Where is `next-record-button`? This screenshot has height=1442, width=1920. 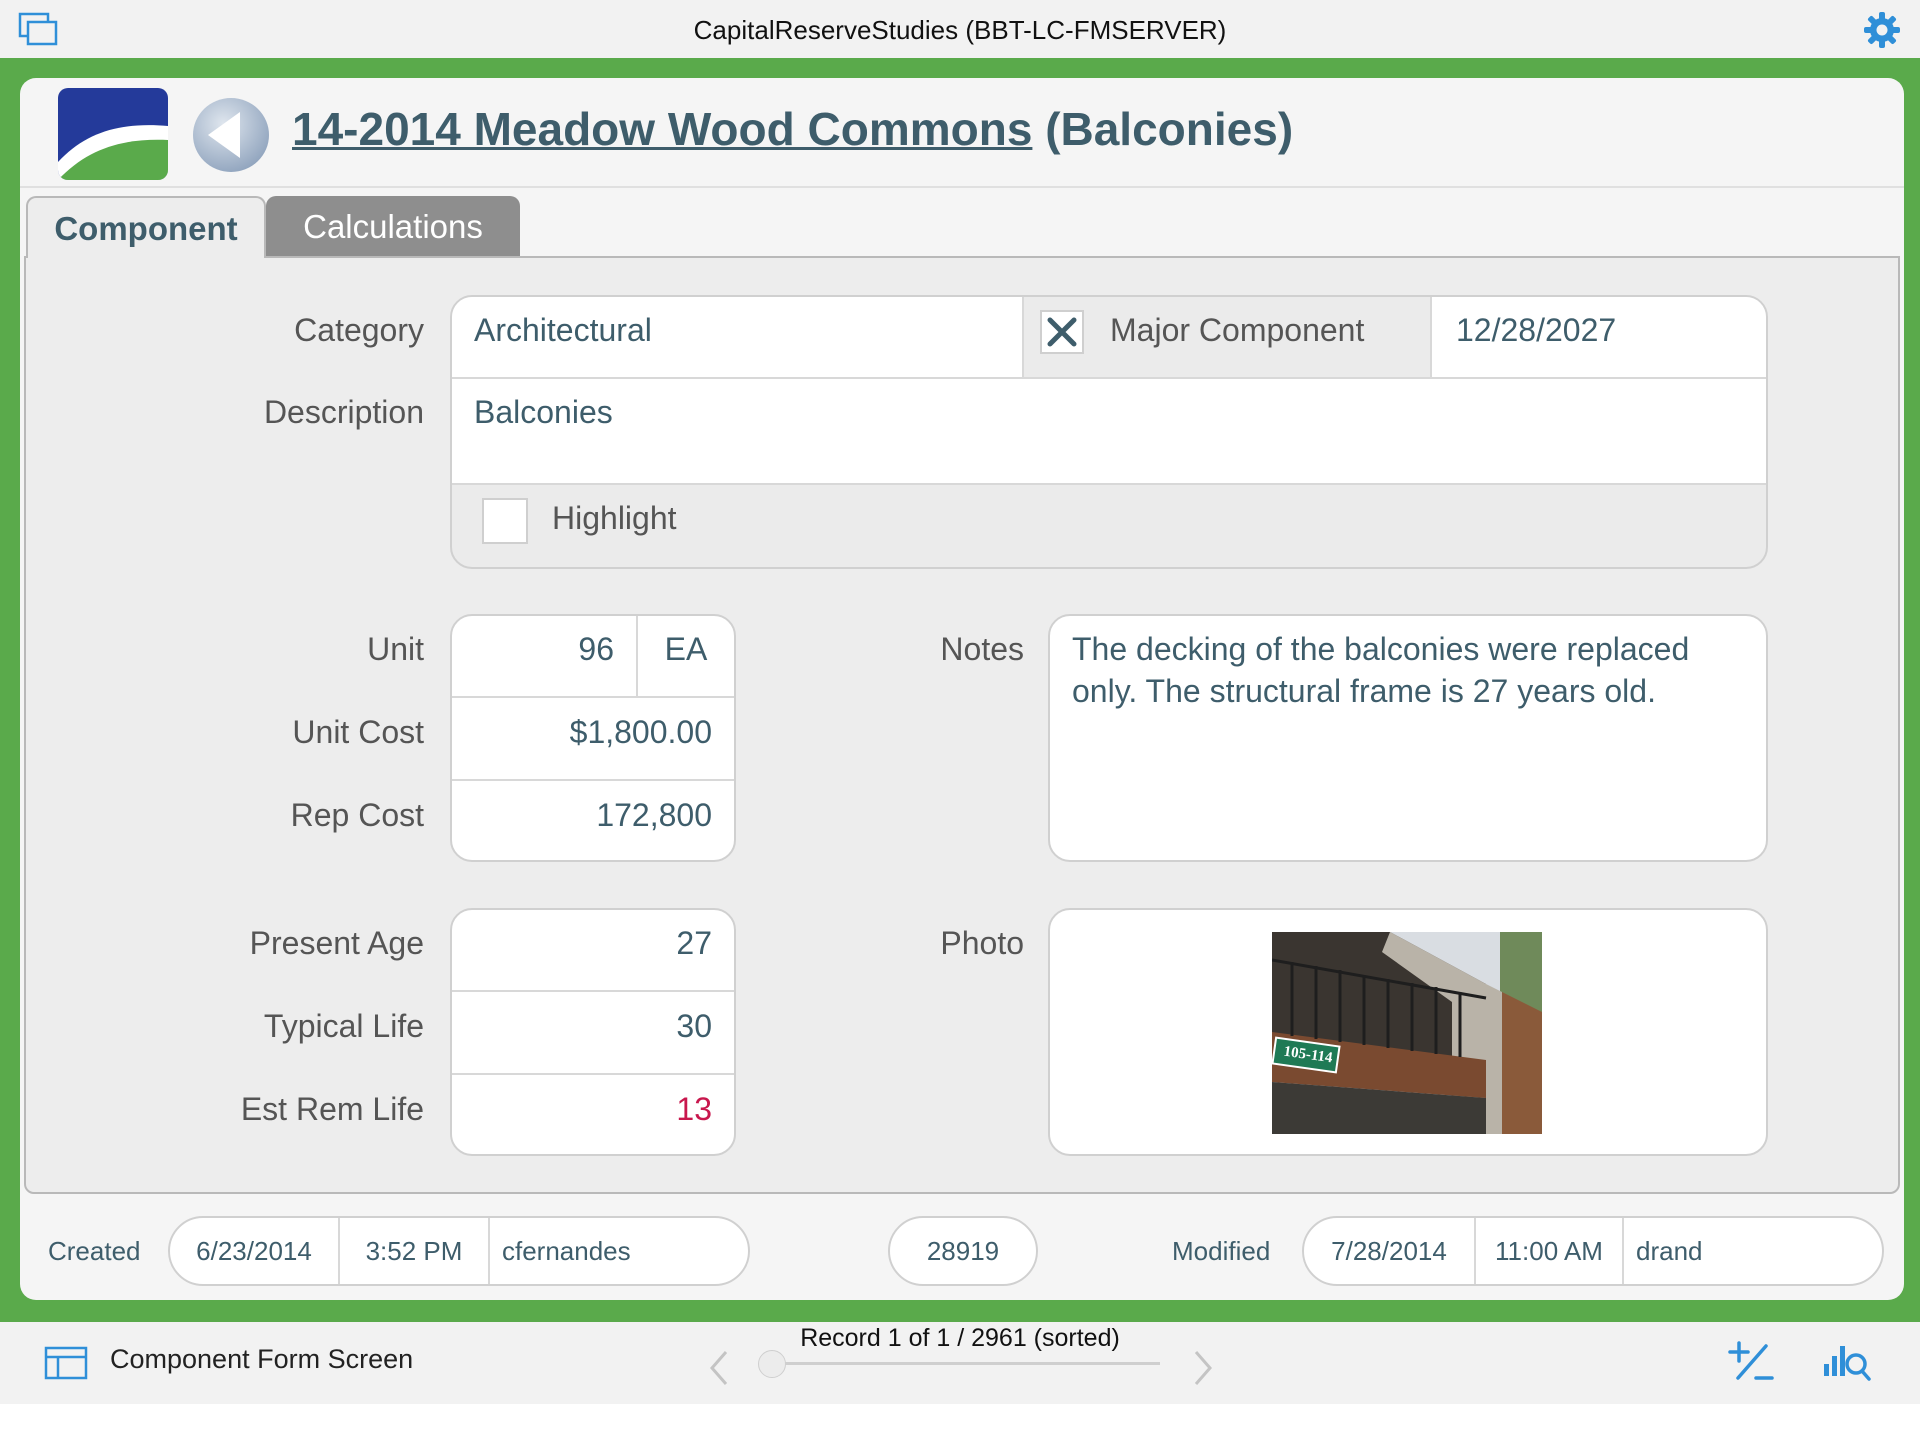
next-record-button is located at coordinates (1203, 1368).